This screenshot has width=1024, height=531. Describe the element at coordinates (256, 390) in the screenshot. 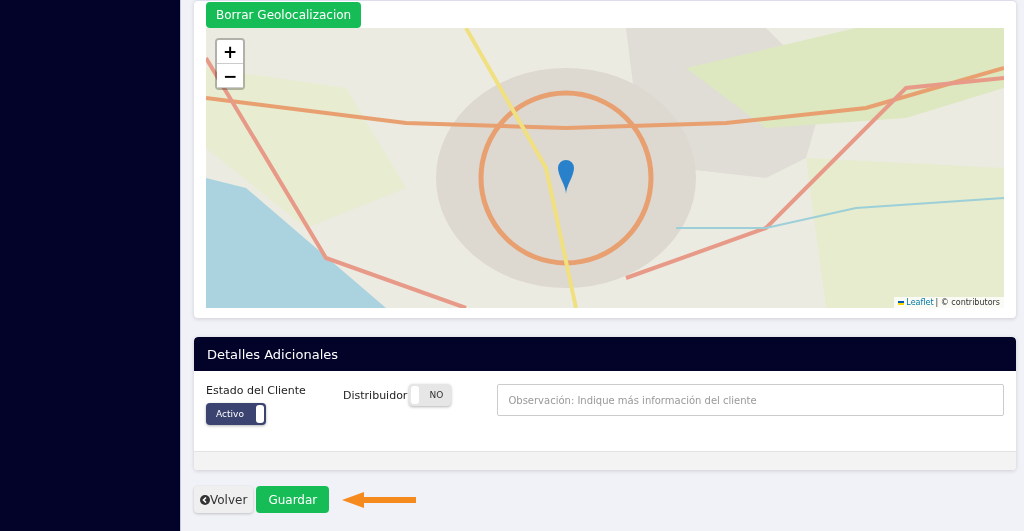

I see `field-label: Estado del Cliente` at that location.